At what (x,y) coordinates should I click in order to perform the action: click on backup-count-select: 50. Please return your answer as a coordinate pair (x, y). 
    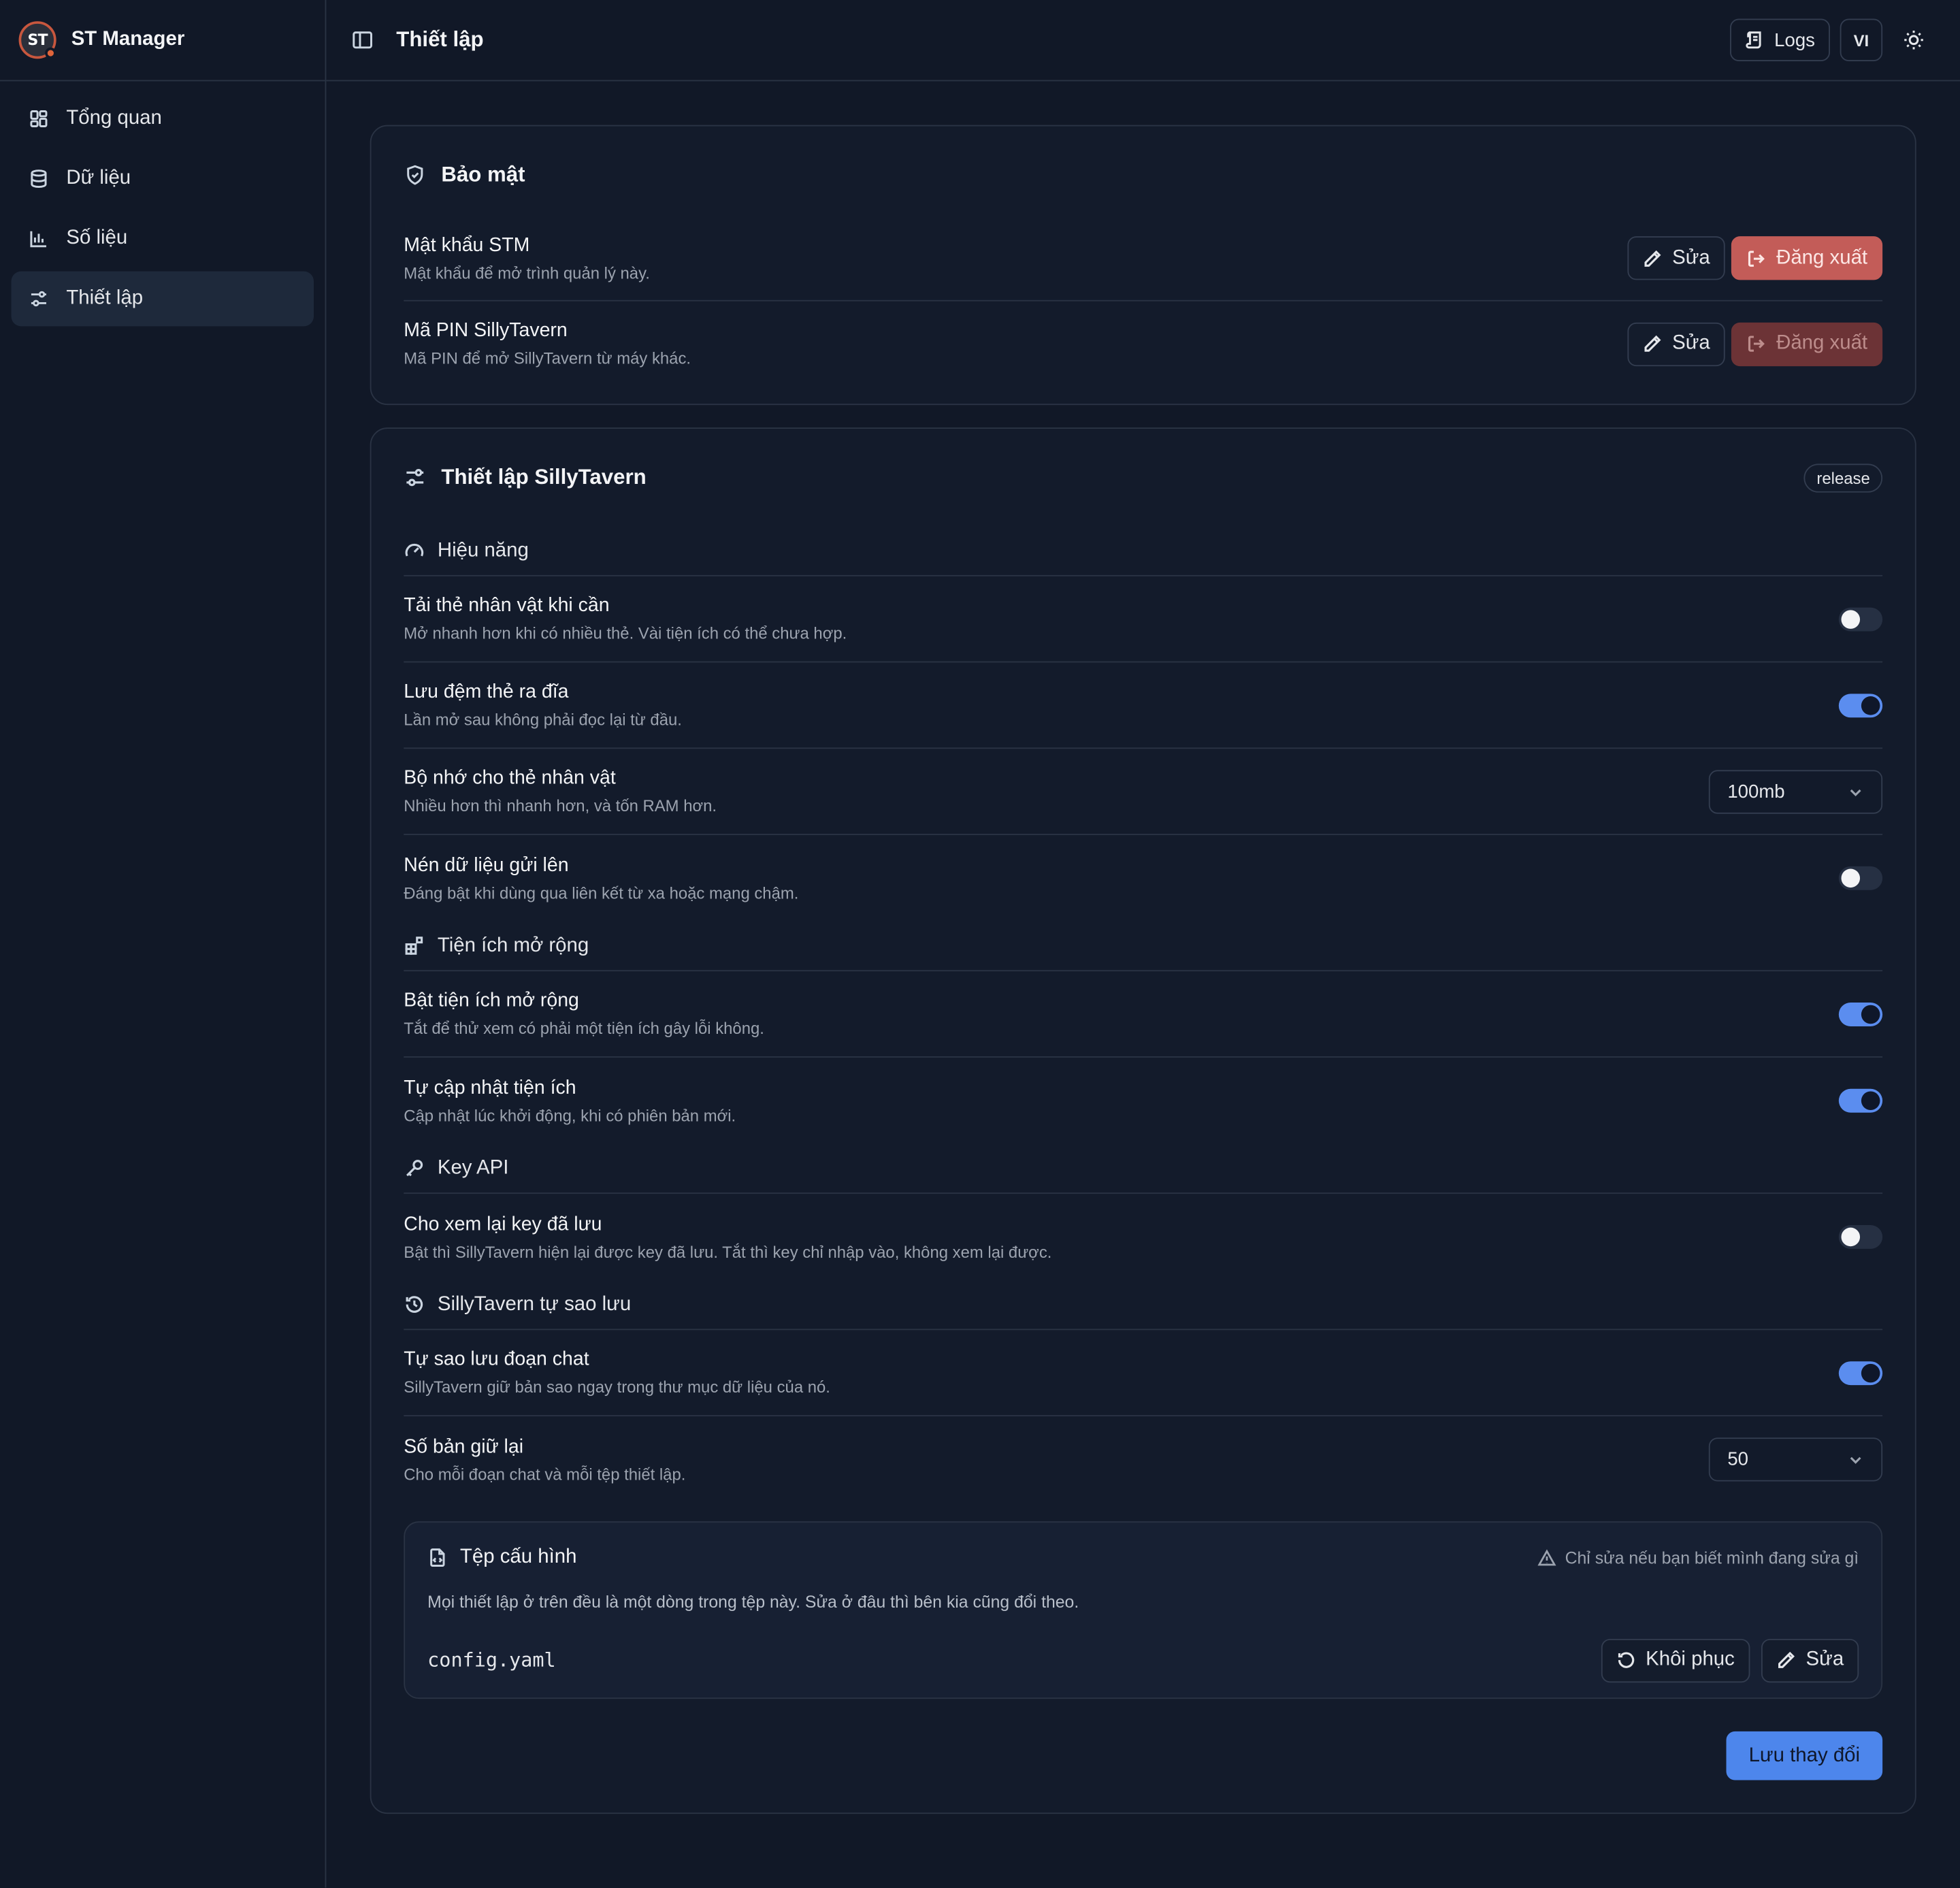
    Looking at the image, I should click on (1795, 1459).